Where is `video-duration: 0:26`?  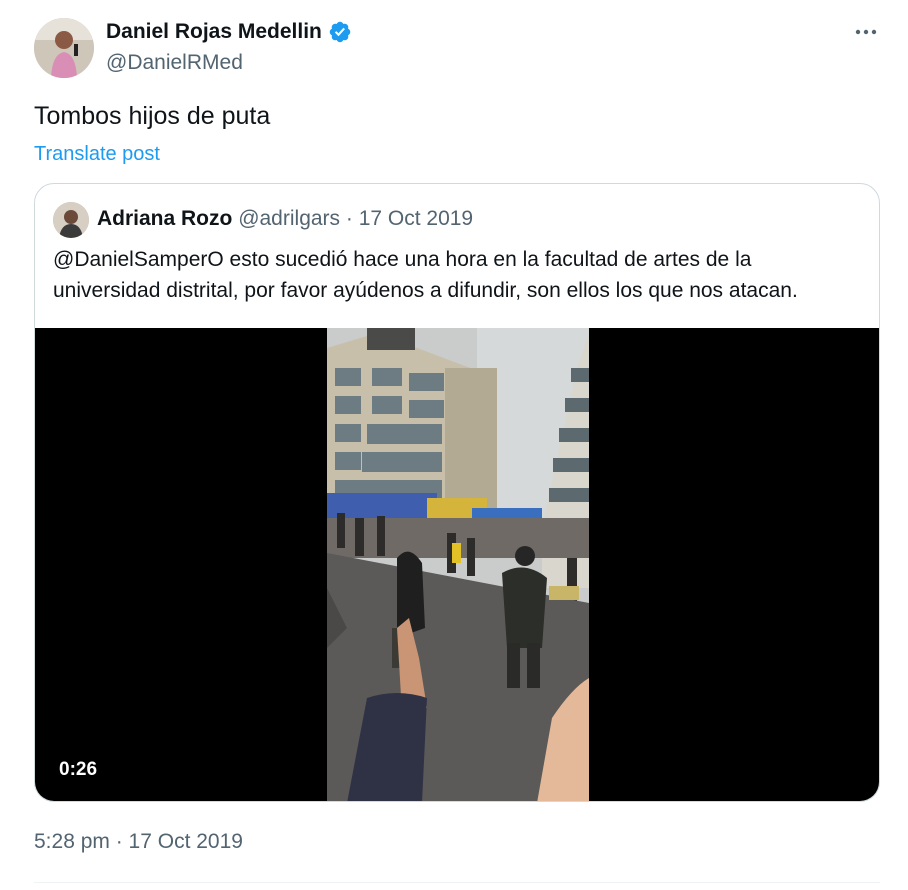 video-duration: 0:26 is located at coordinates (78, 769).